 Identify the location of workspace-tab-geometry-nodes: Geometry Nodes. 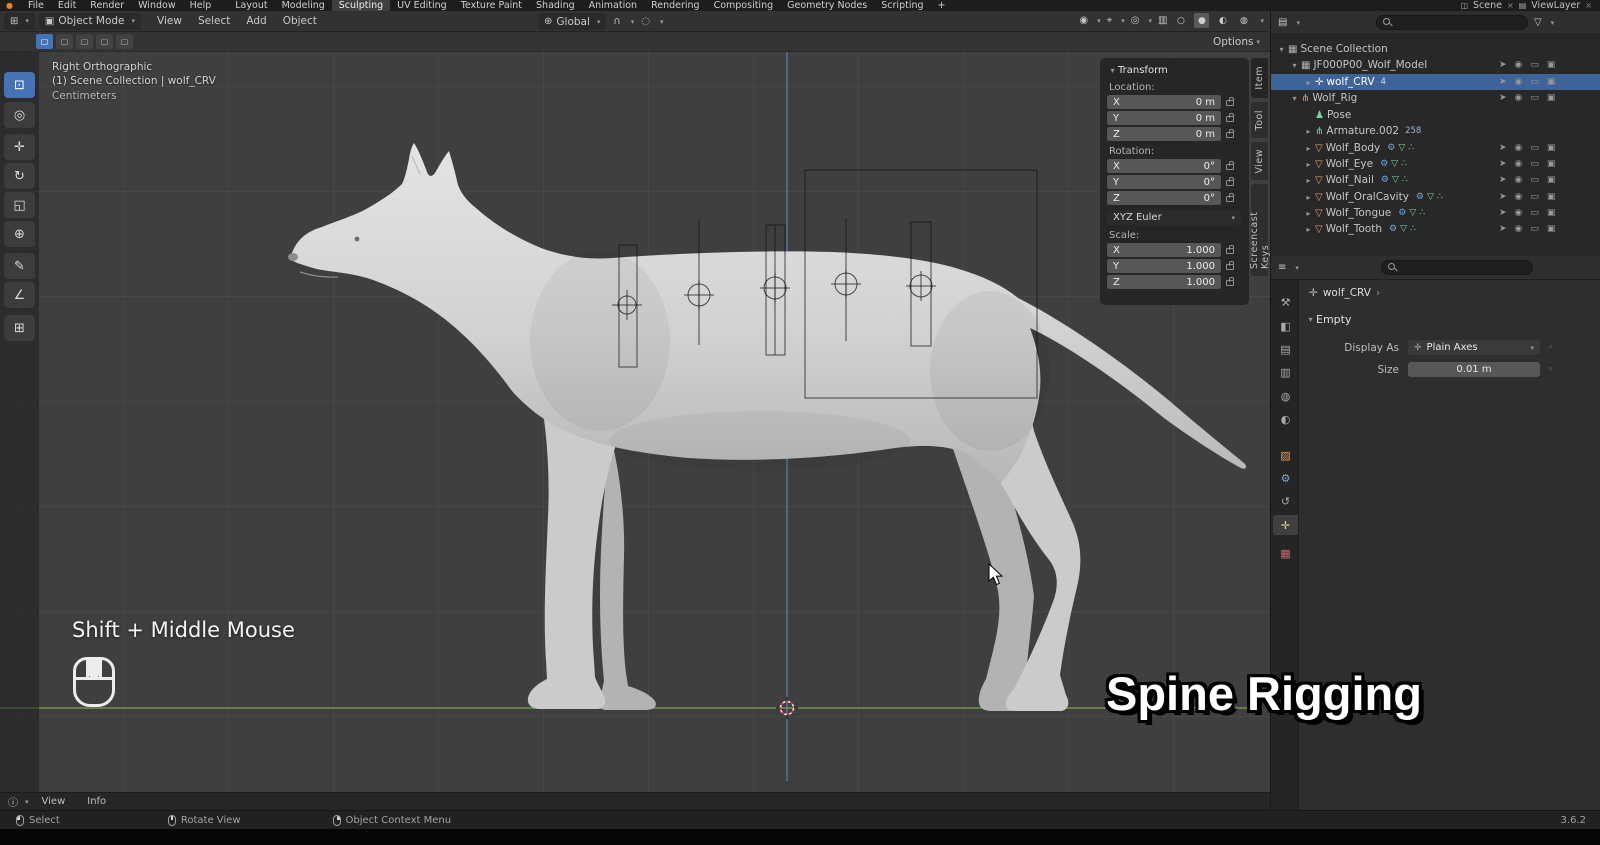
(827, 5).